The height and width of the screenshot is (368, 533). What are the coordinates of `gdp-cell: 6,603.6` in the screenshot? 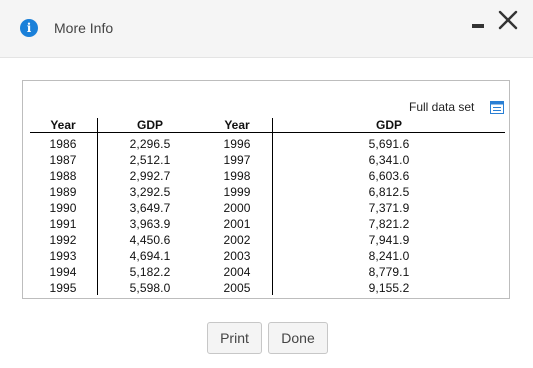 It's located at (389, 176).